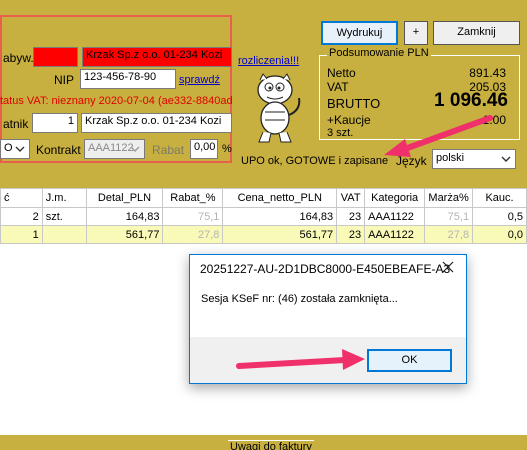  What do you see at coordinates (338, 87) in the screenshot?
I see `vat-label: VAT` at bounding box center [338, 87].